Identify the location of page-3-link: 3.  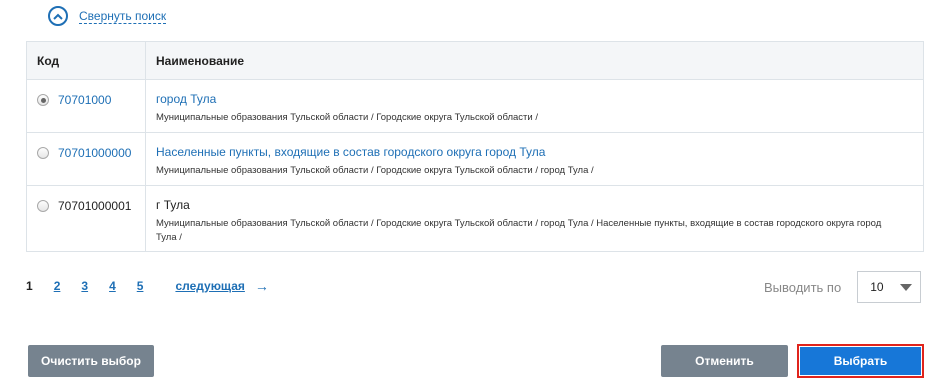
(84, 286).